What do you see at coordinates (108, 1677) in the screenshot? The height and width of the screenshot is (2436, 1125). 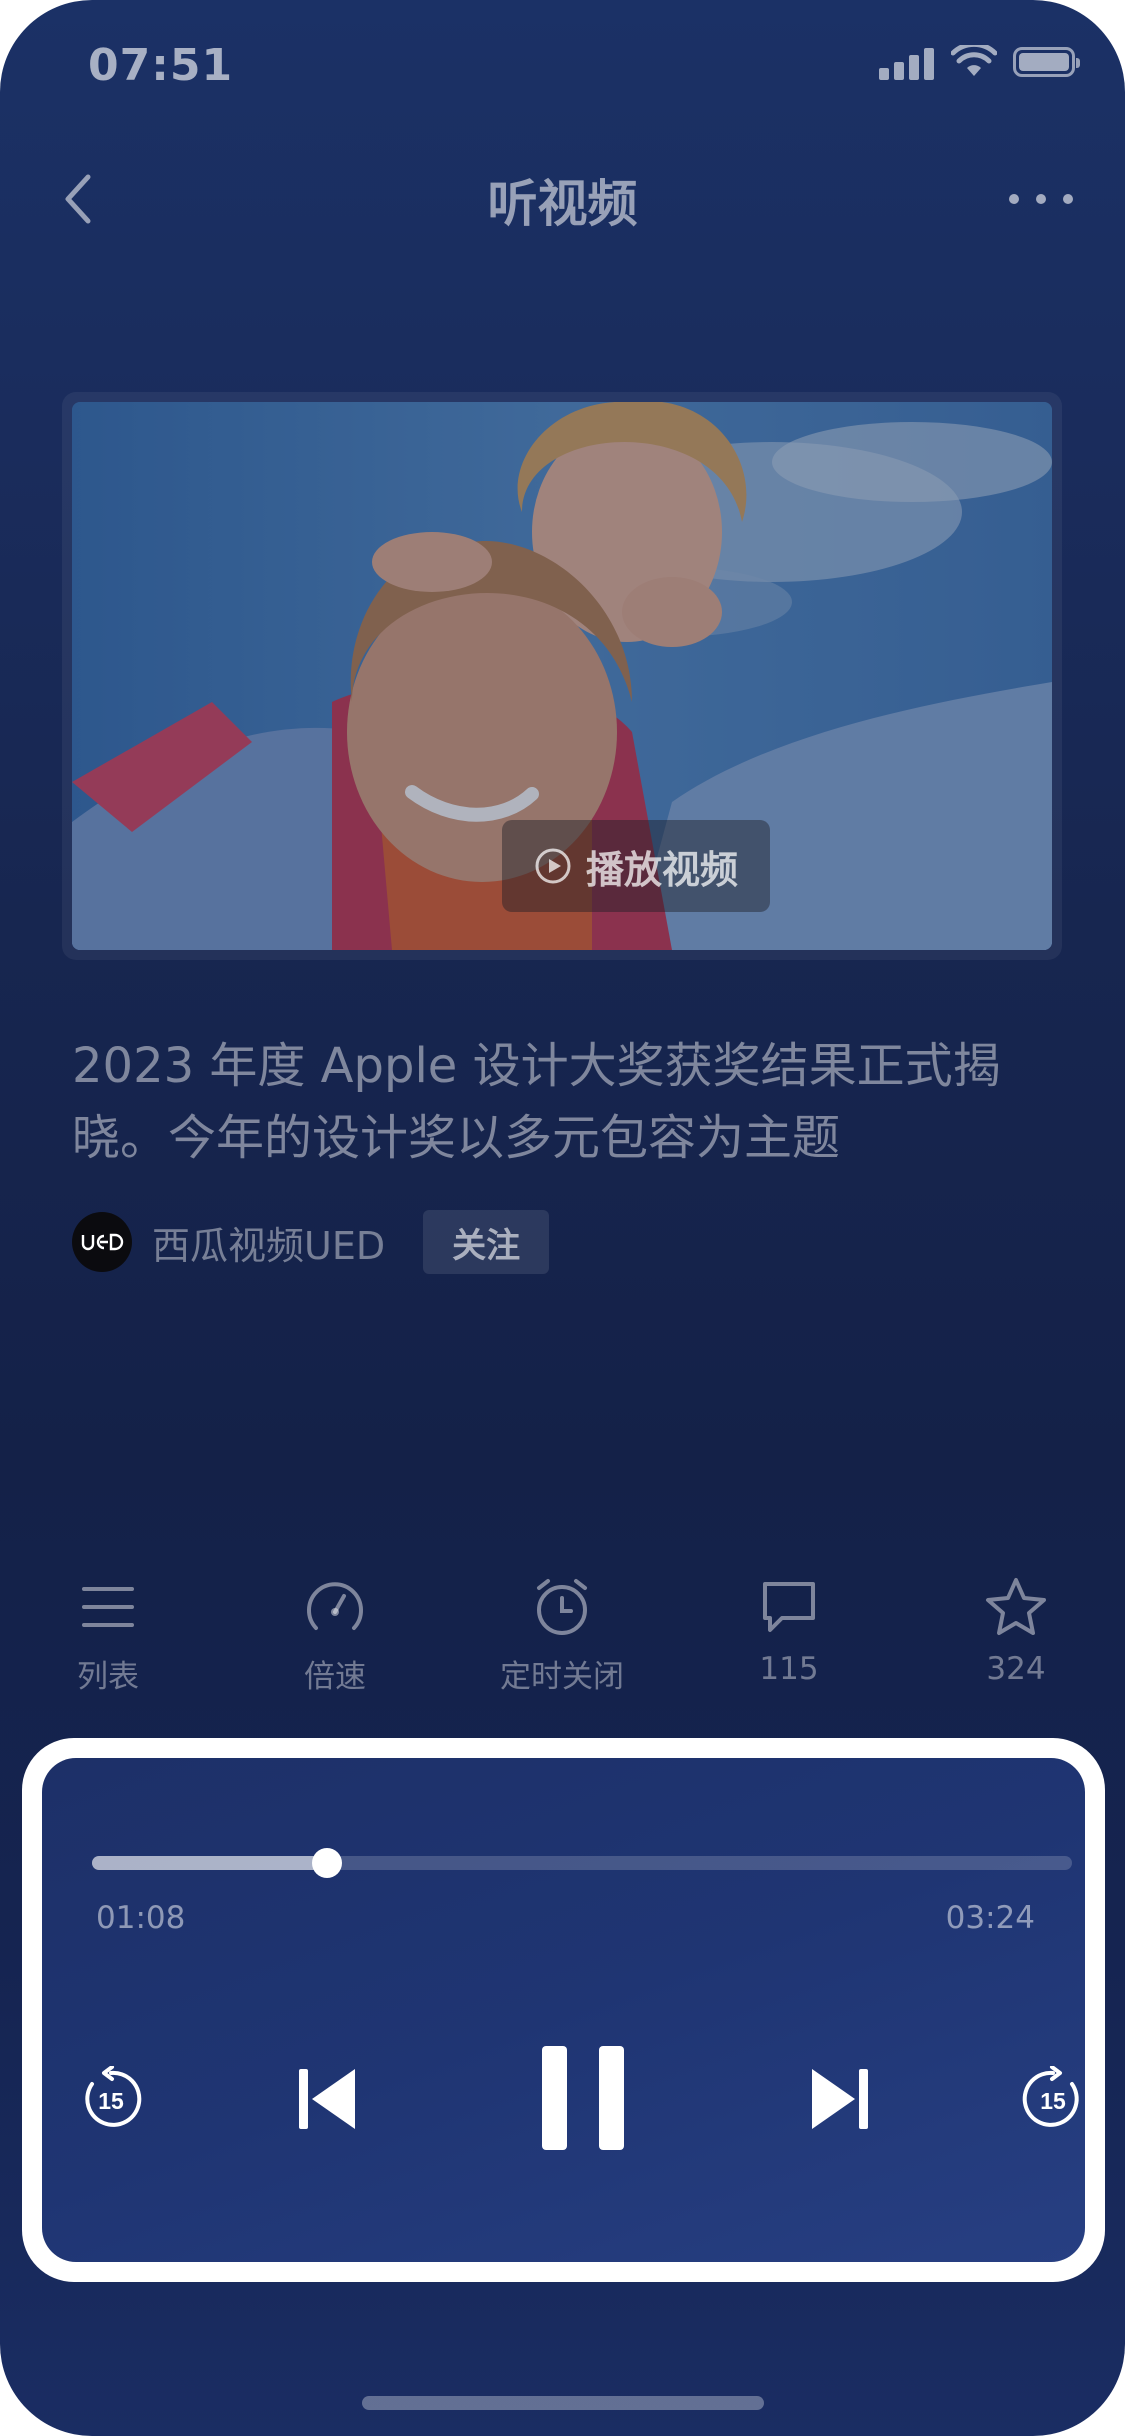 I see `action-list-label: 列表` at bounding box center [108, 1677].